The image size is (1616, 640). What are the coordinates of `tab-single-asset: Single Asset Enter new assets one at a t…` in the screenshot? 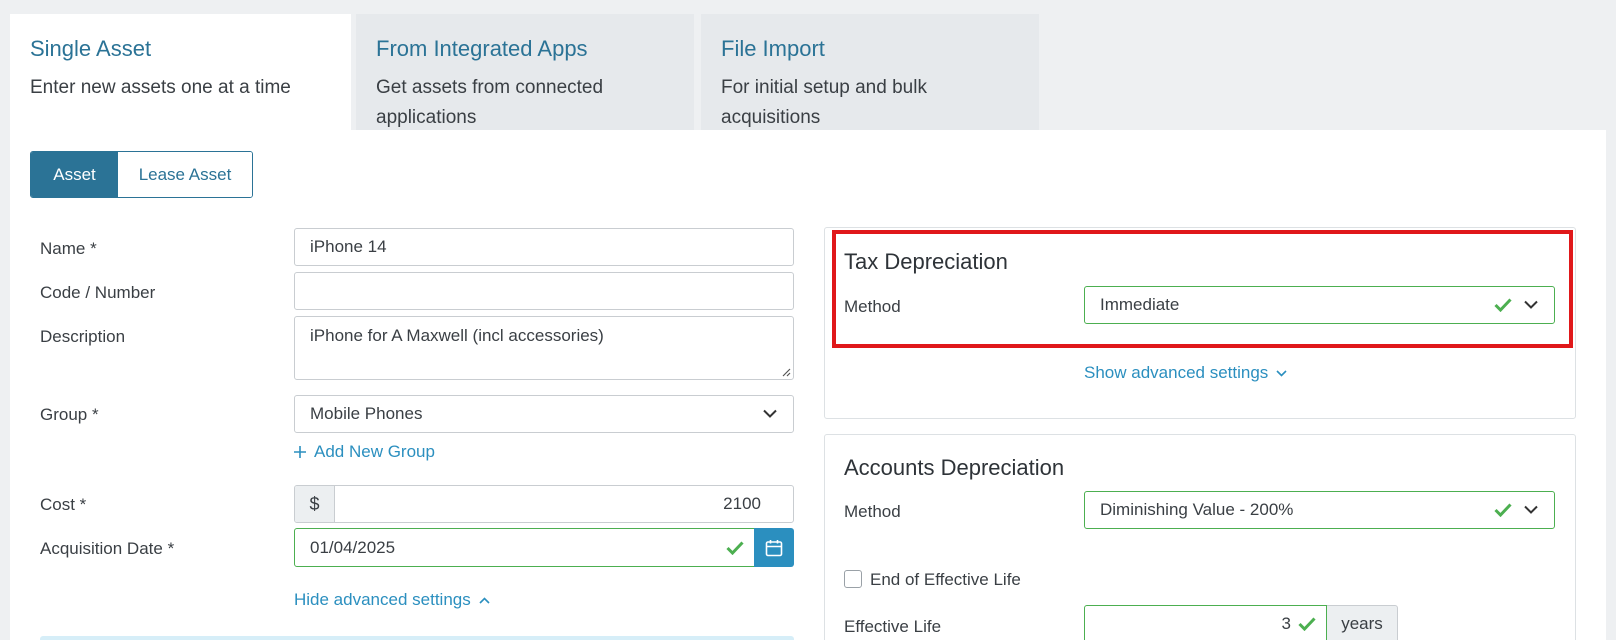 It's located at (180, 72).